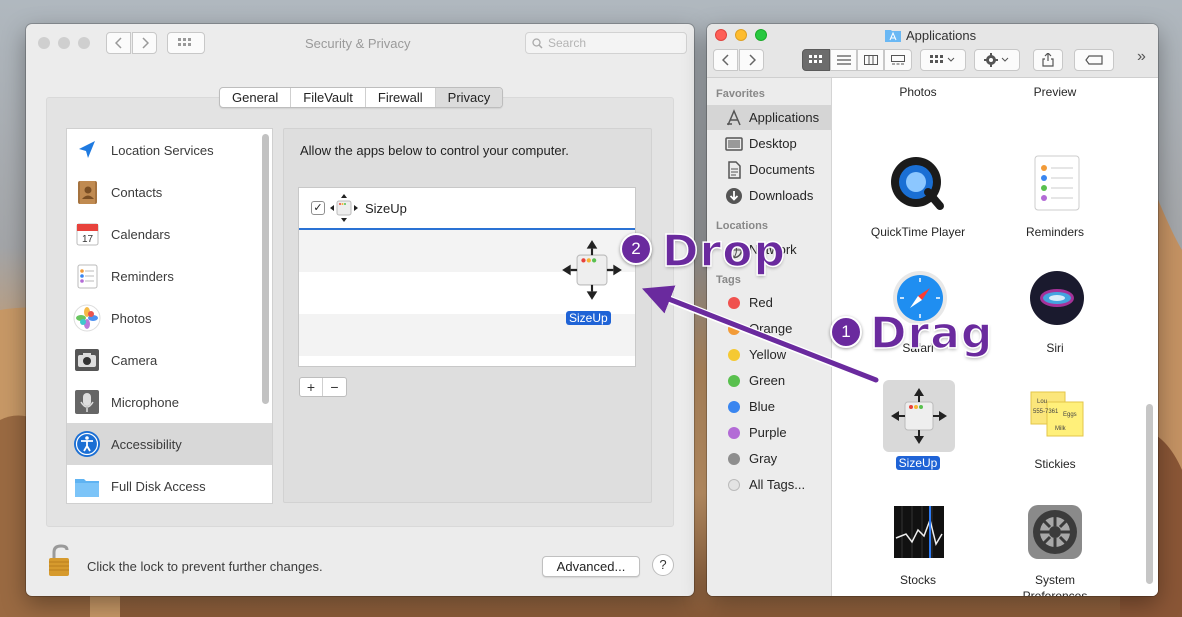  What do you see at coordinates (162, 150) in the screenshot?
I see `sidebar-item-label: Location Services` at bounding box center [162, 150].